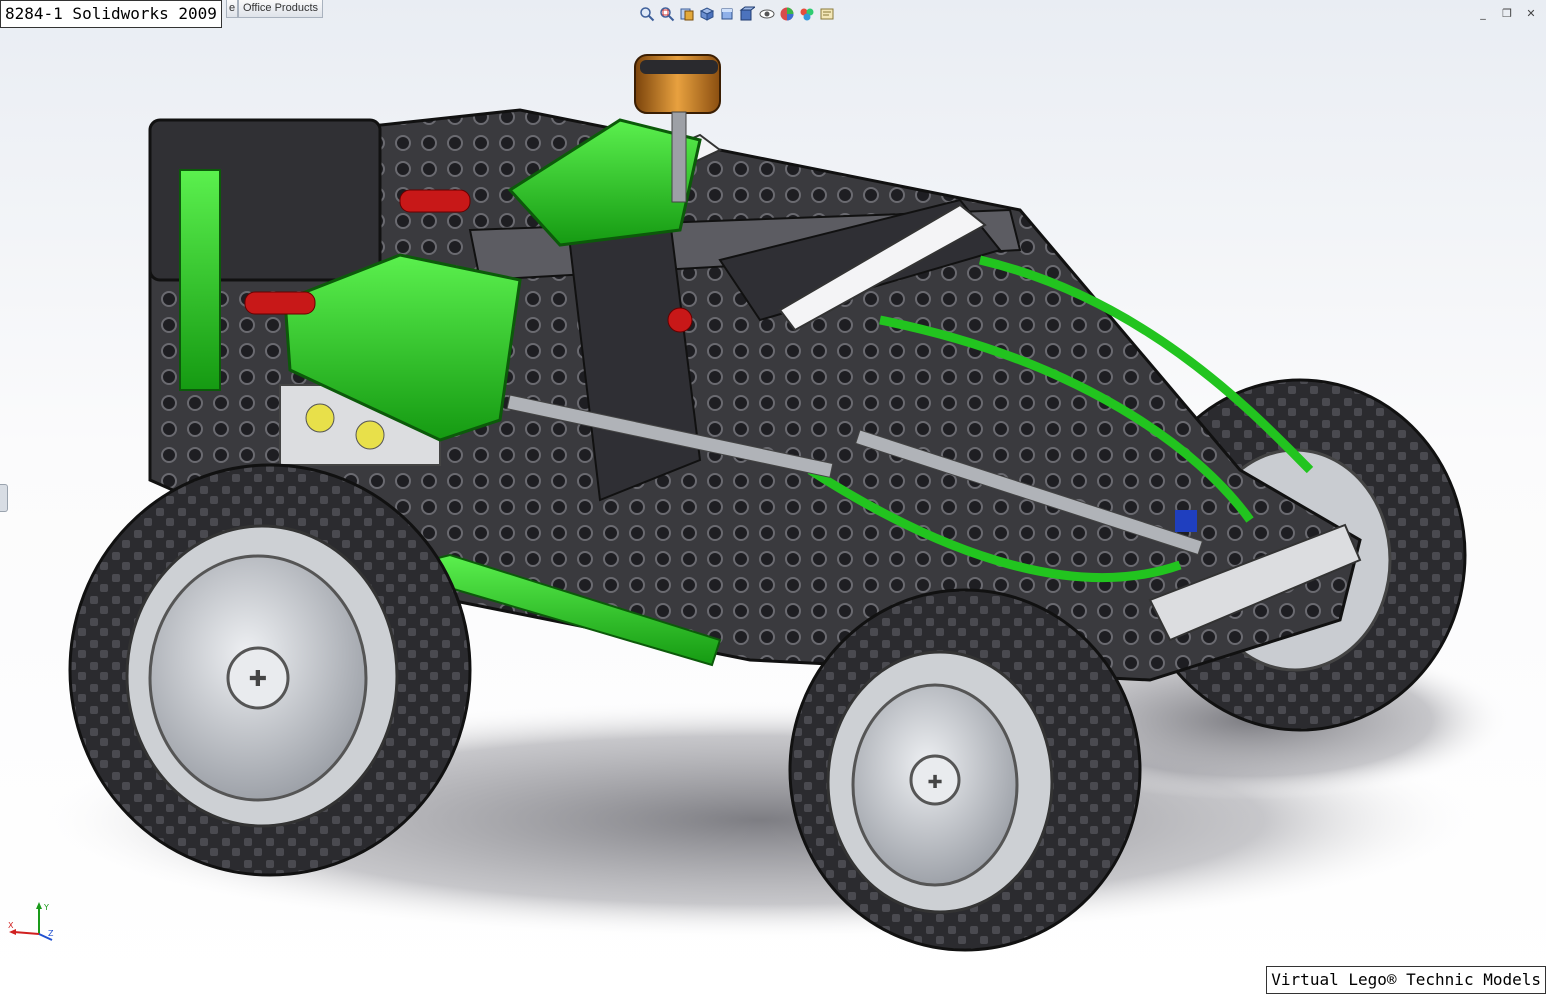 Image resolution: width=1546 pixels, height=994 pixels. I want to click on apply-scene-icon, so click(806, 13).